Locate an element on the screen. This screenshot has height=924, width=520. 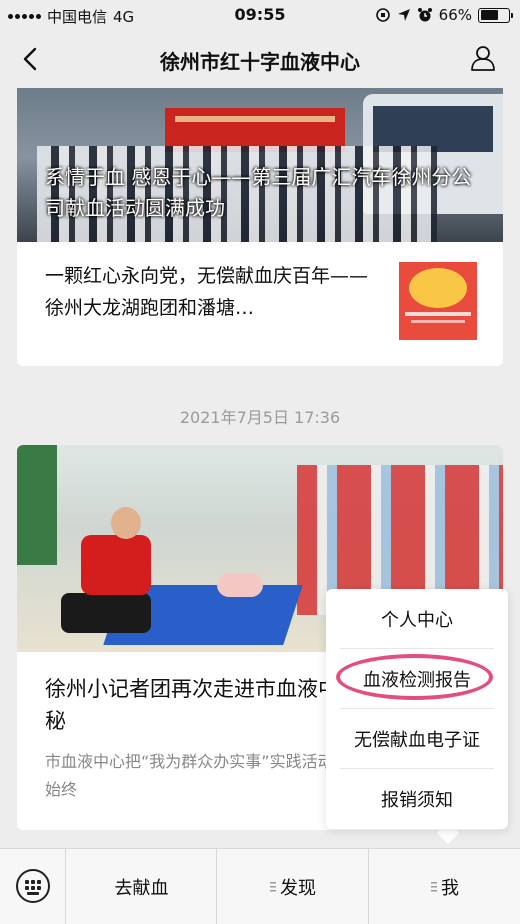
menu-donate-label: 去献血 is located at coordinates (141, 888).